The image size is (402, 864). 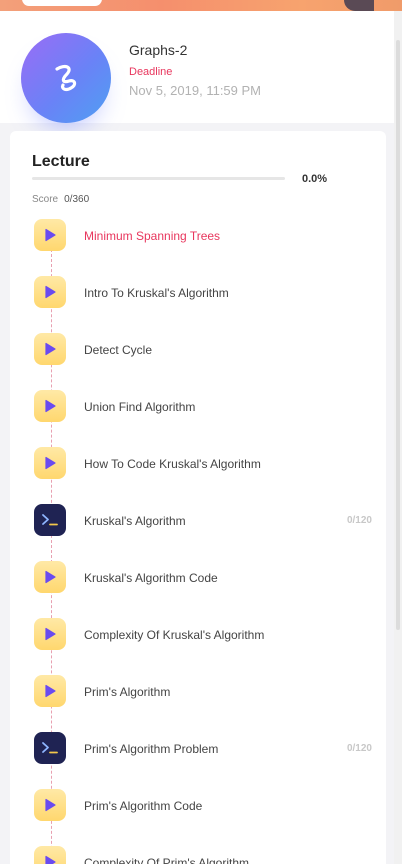 What do you see at coordinates (151, 72) in the screenshot?
I see `deadline-label: Deadline` at bounding box center [151, 72].